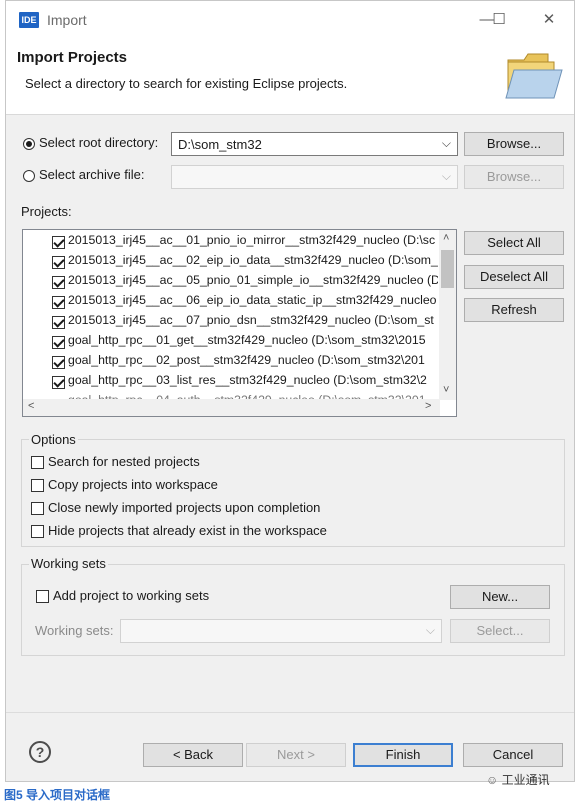 Image resolution: width=584 pixels, height=805 pixels. I want to click on archive-file-combo: ⌵, so click(314, 177).